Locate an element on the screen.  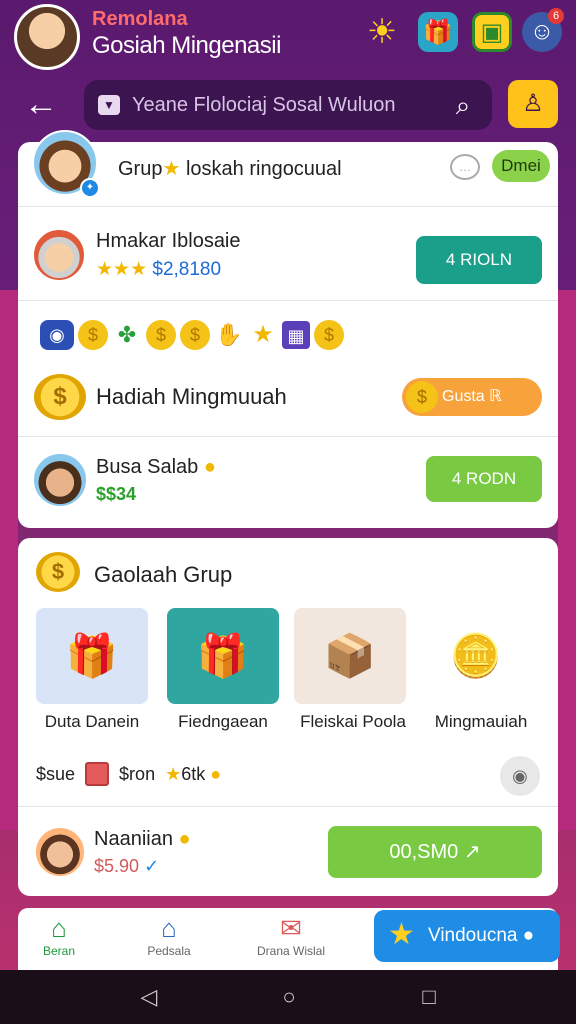
home-circle-icon: ○ is located at coordinates (289, 997).